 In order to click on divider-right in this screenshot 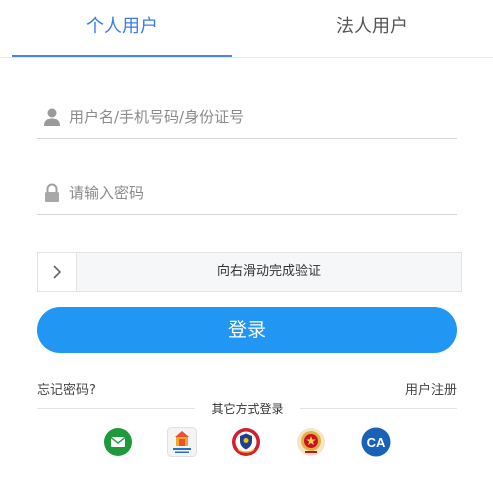, I will do `click(378, 408)`.